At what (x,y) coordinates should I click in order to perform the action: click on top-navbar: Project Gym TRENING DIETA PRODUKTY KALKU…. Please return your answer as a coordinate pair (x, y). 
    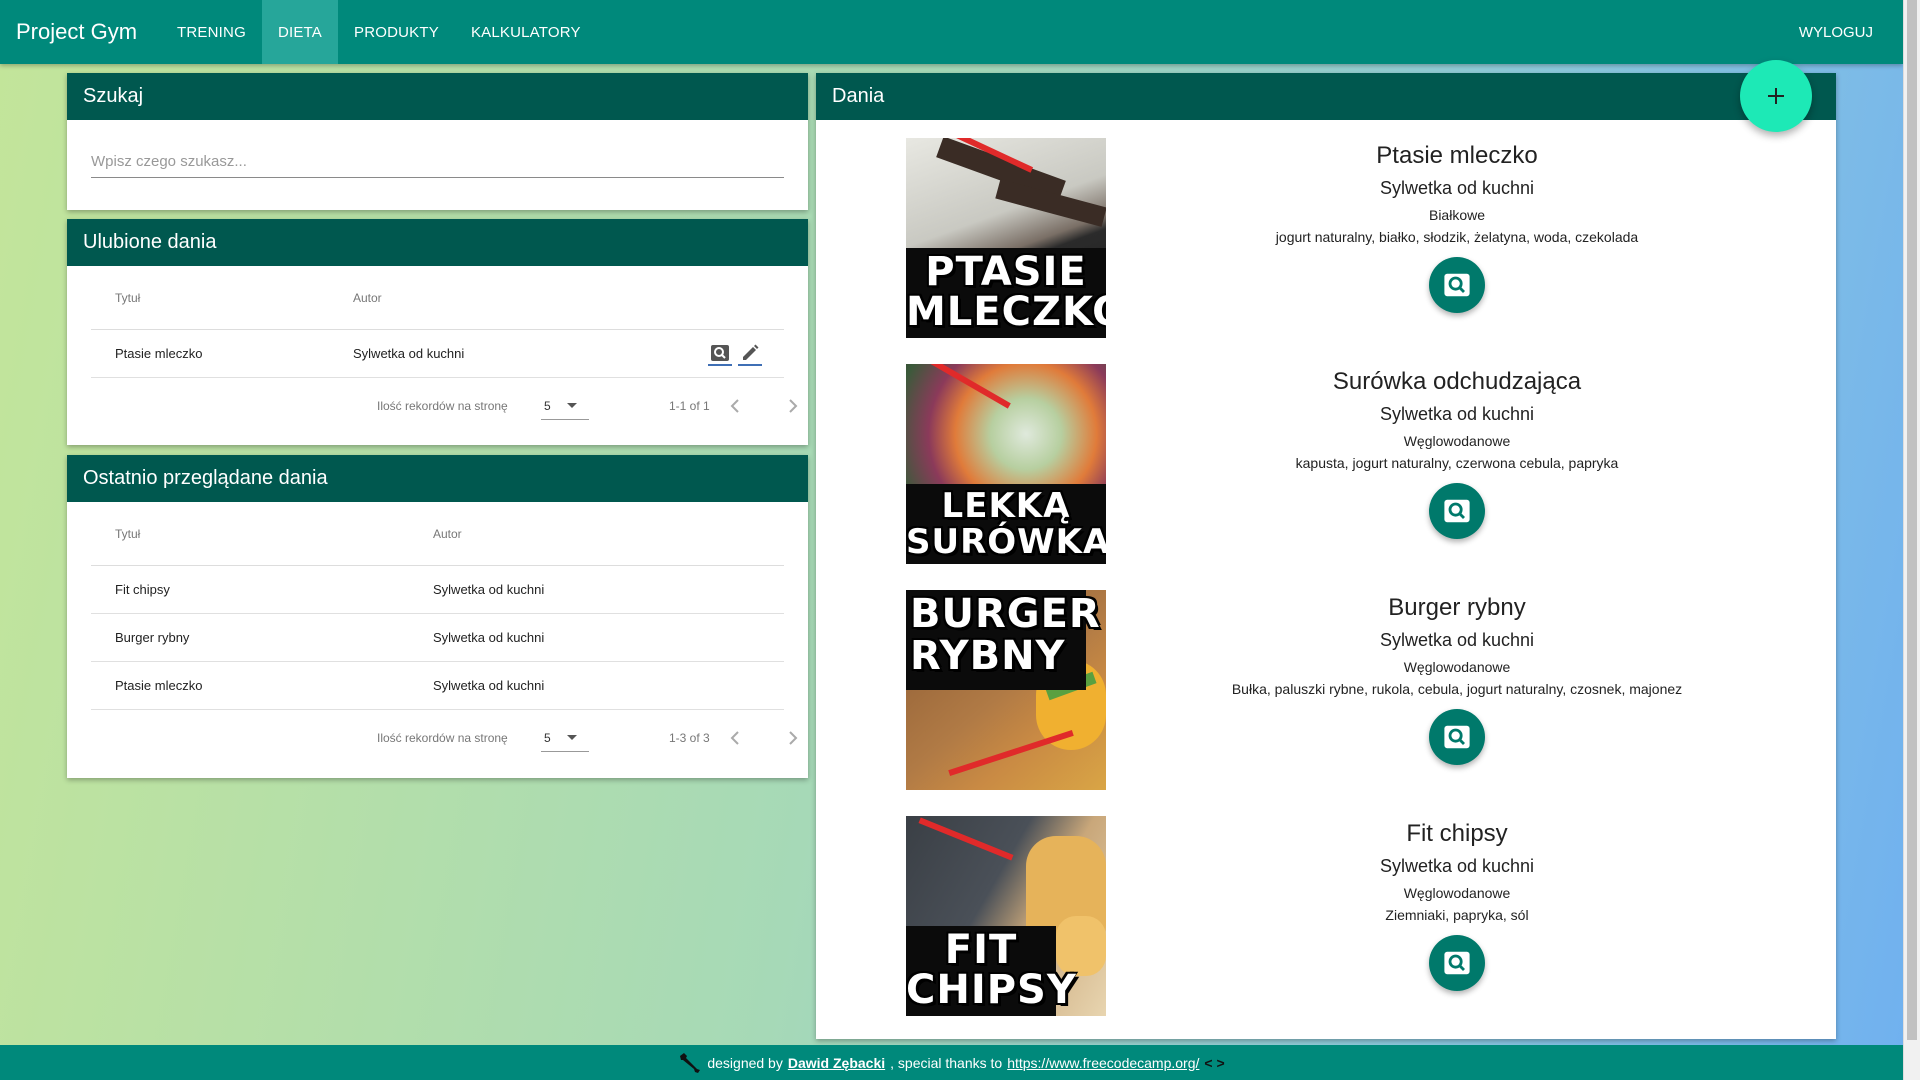
    Looking at the image, I should click on (951, 32).